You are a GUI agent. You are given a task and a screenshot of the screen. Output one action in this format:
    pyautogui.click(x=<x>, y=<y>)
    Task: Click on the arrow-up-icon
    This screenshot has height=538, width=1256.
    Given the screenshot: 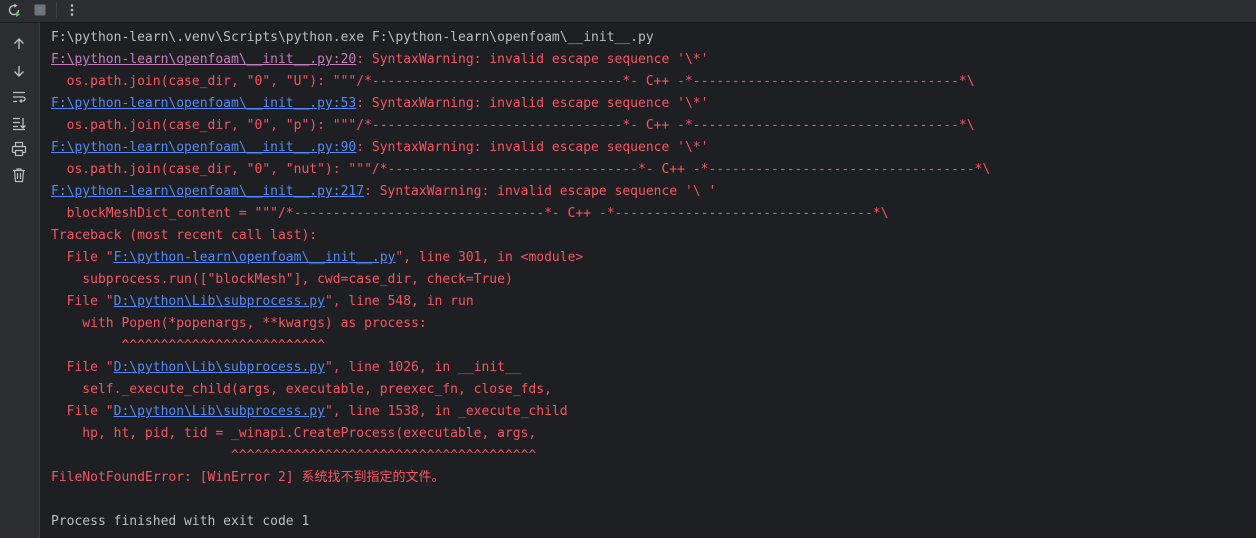 What is the action you would take?
    pyautogui.click(x=19, y=44)
    